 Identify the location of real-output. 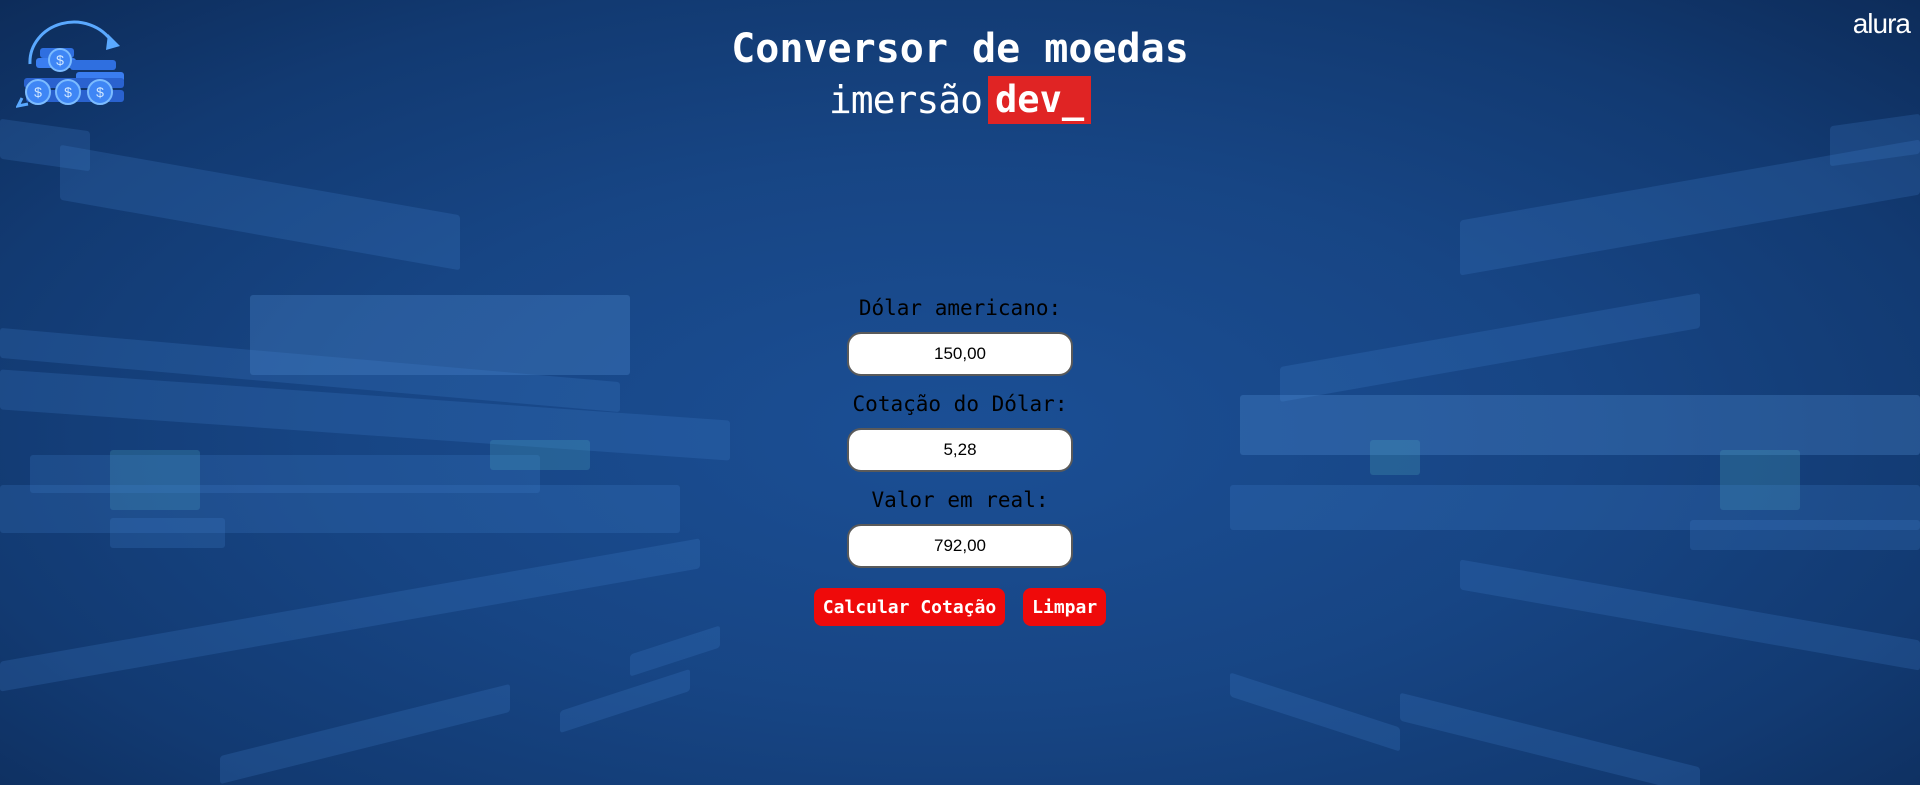
(960, 546).